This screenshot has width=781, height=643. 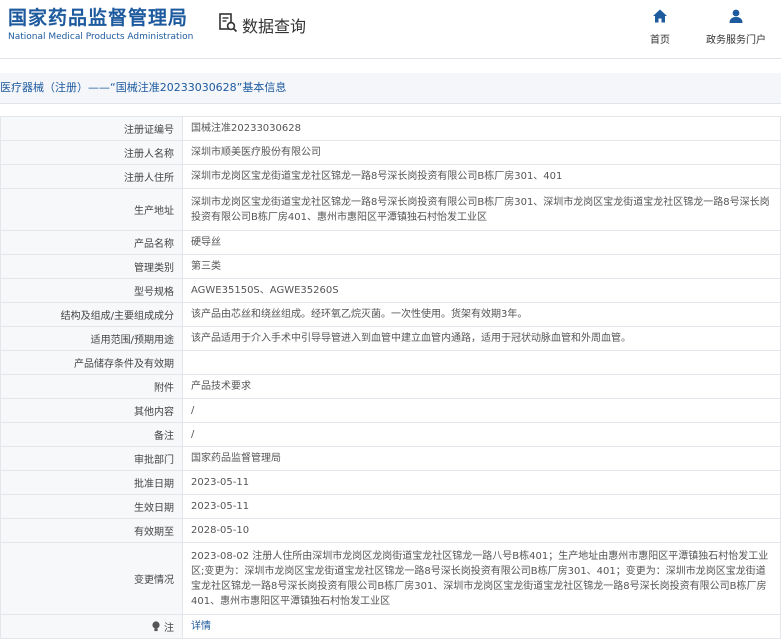 I want to click on breadcrumb: 医疗器械（注册）——“国械注准20233030628”基本信息, so click(x=390, y=88).